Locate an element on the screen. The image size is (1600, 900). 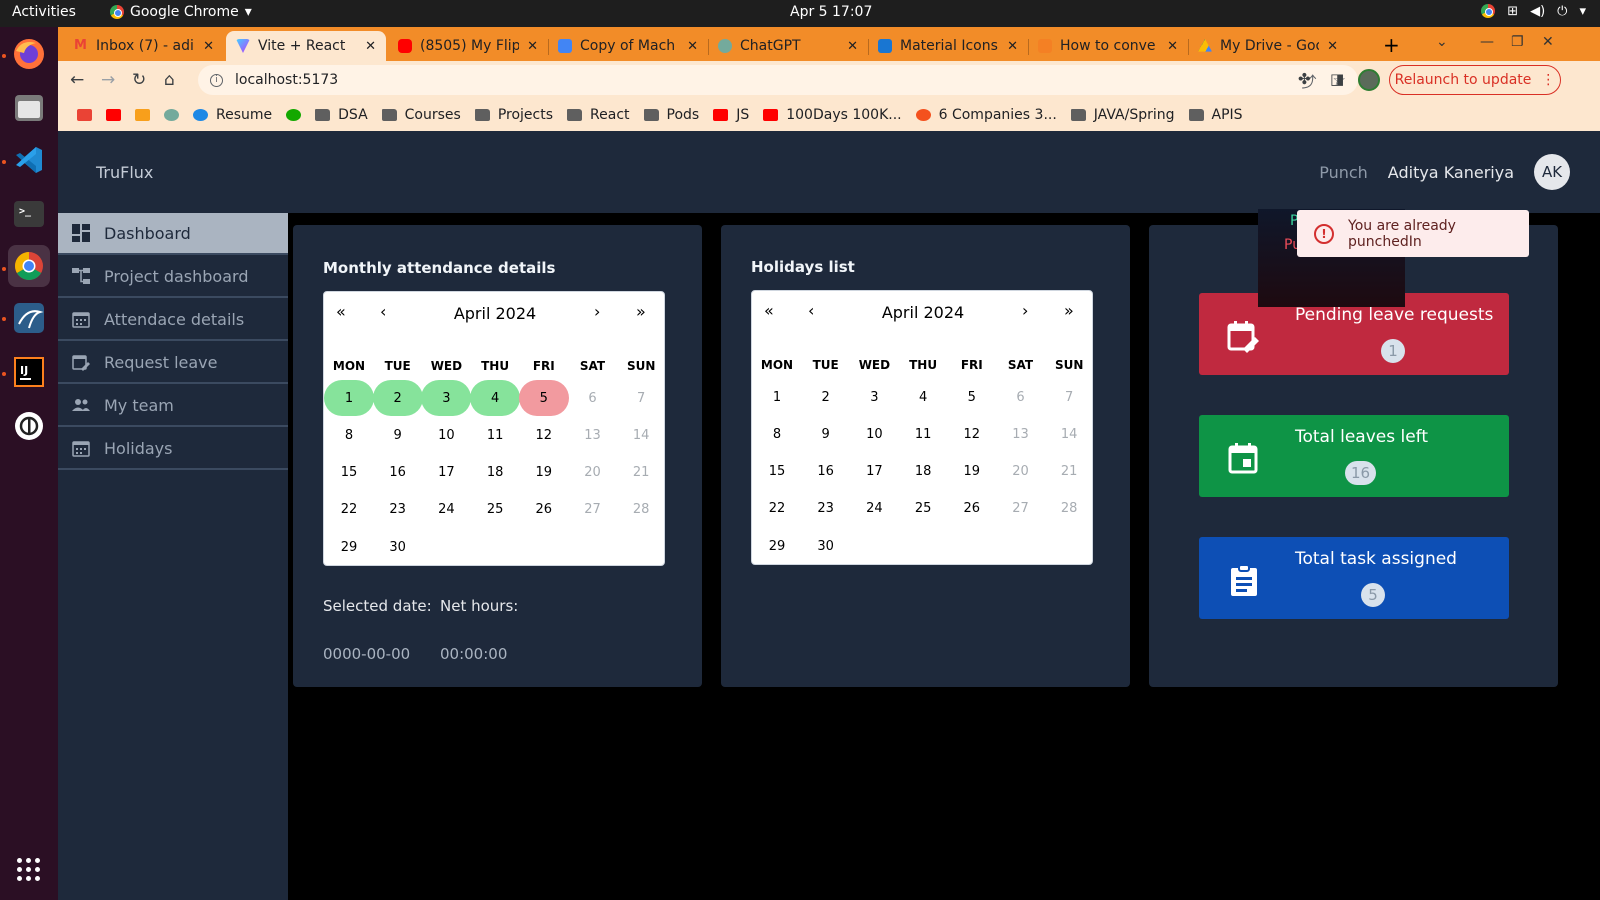
calendar-day: 8 is located at coordinates (349, 435).